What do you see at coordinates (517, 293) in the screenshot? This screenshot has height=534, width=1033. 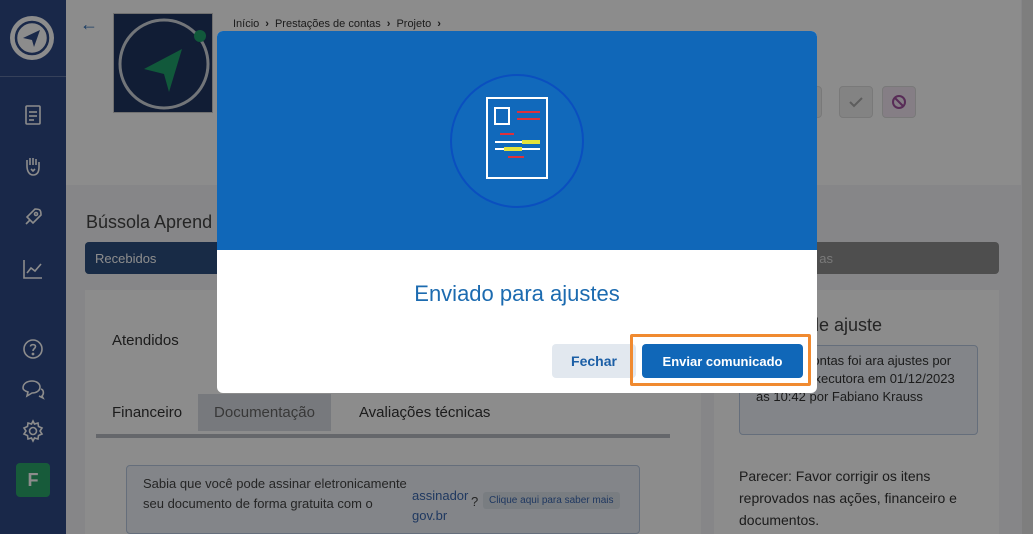 I see `modal-title: Enviado para ajustes` at bounding box center [517, 293].